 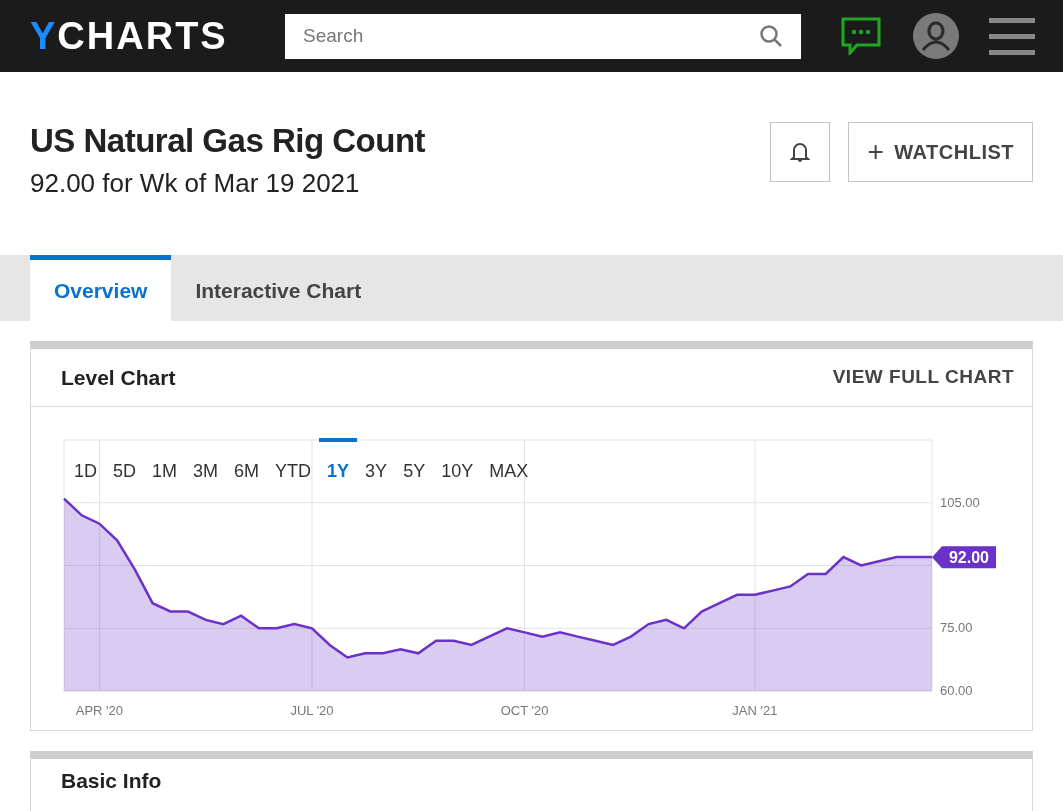 I want to click on y-tick-label: 105.00, so click(x=960, y=502).